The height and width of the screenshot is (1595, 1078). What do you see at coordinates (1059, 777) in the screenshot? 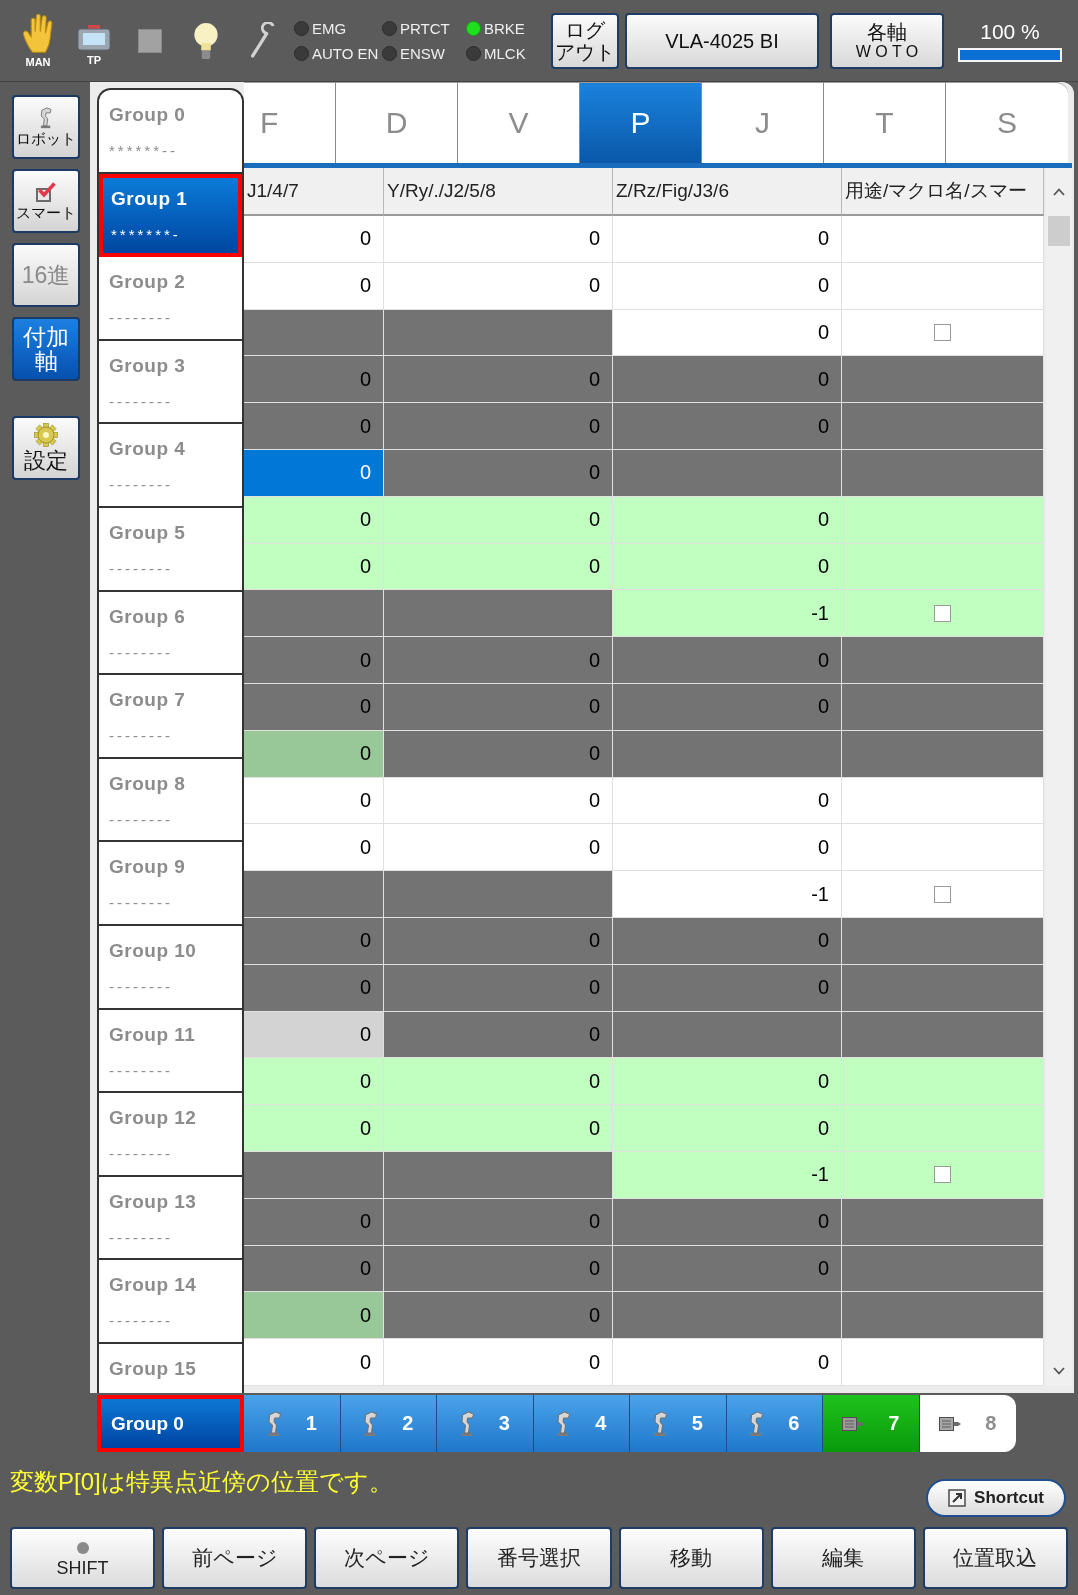
I see `scrollbar` at bounding box center [1059, 777].